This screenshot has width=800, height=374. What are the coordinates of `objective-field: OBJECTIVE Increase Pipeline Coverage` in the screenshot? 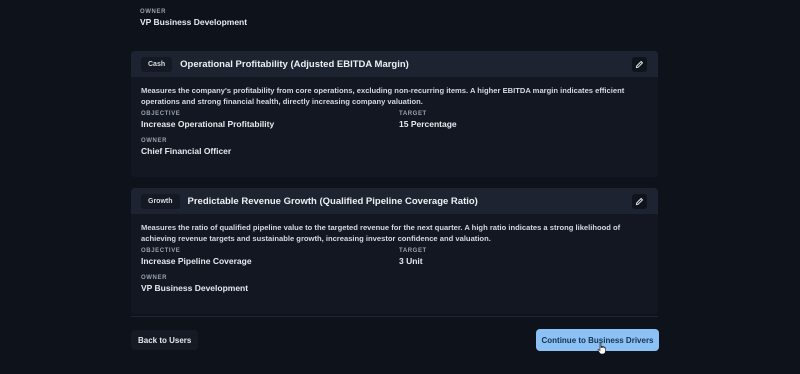 It's located at (270, 257).